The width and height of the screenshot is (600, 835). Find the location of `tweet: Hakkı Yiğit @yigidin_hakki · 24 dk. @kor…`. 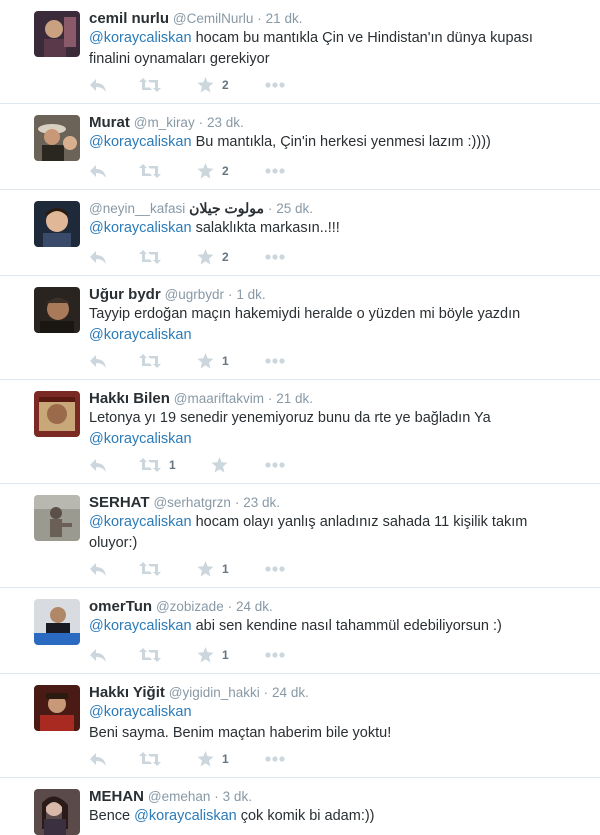

tweet: Hakkı Yiğit @yigidin_hakki · 24 dk. @kor… is located at coordinates (300, 726).